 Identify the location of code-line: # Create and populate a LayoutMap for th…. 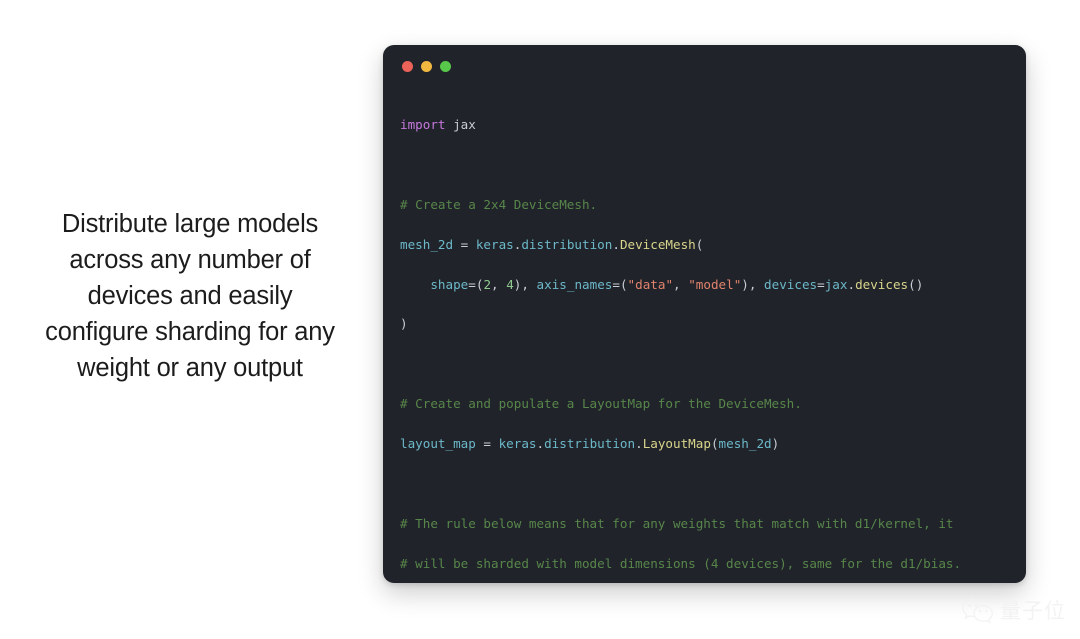
(601, 404).